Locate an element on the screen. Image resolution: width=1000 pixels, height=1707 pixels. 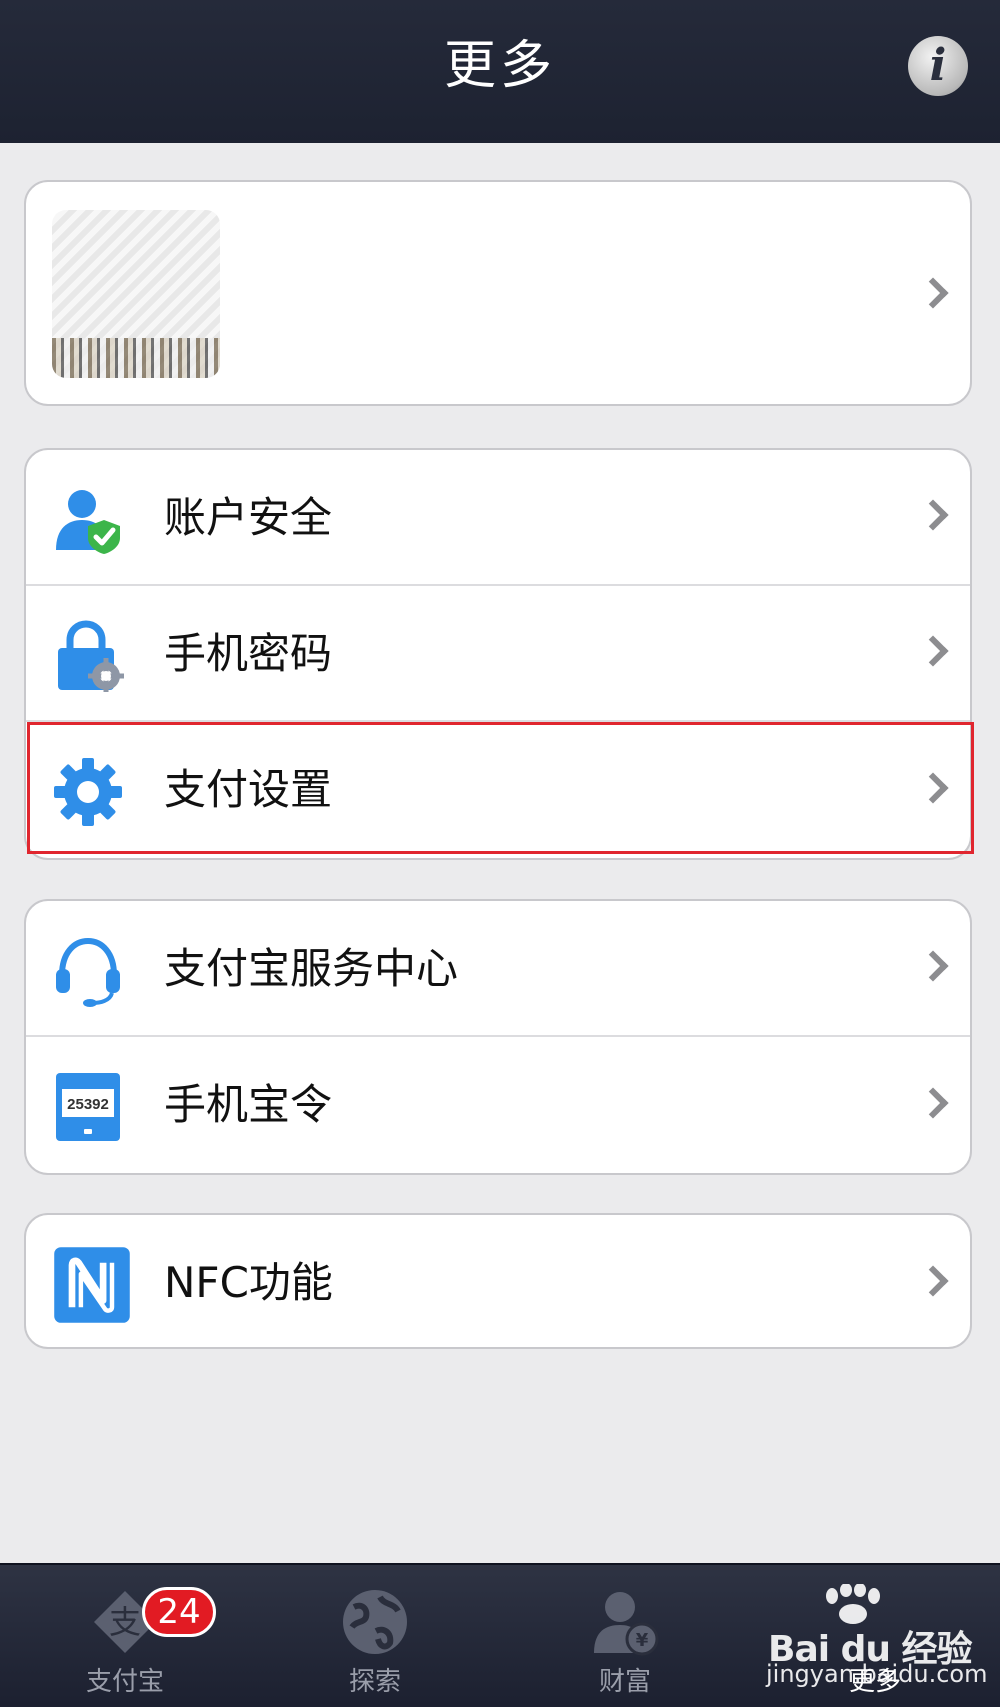
token-code: 25392 is located at coordinates (88, 1104).